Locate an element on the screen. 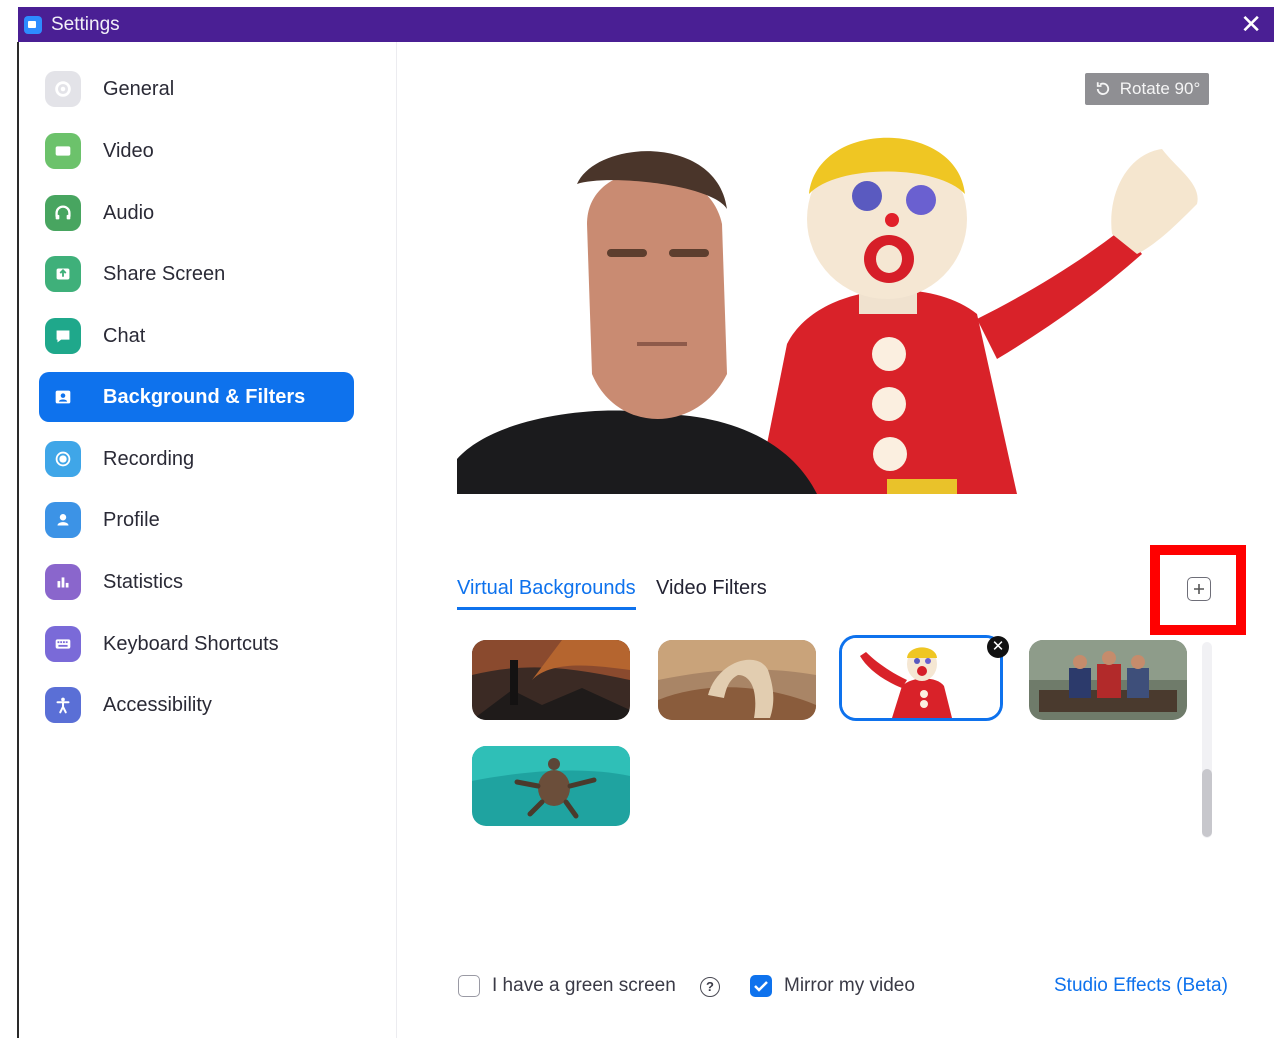  sidebar-item-share-screen: Share Screen is located at coordinates (196, 274).